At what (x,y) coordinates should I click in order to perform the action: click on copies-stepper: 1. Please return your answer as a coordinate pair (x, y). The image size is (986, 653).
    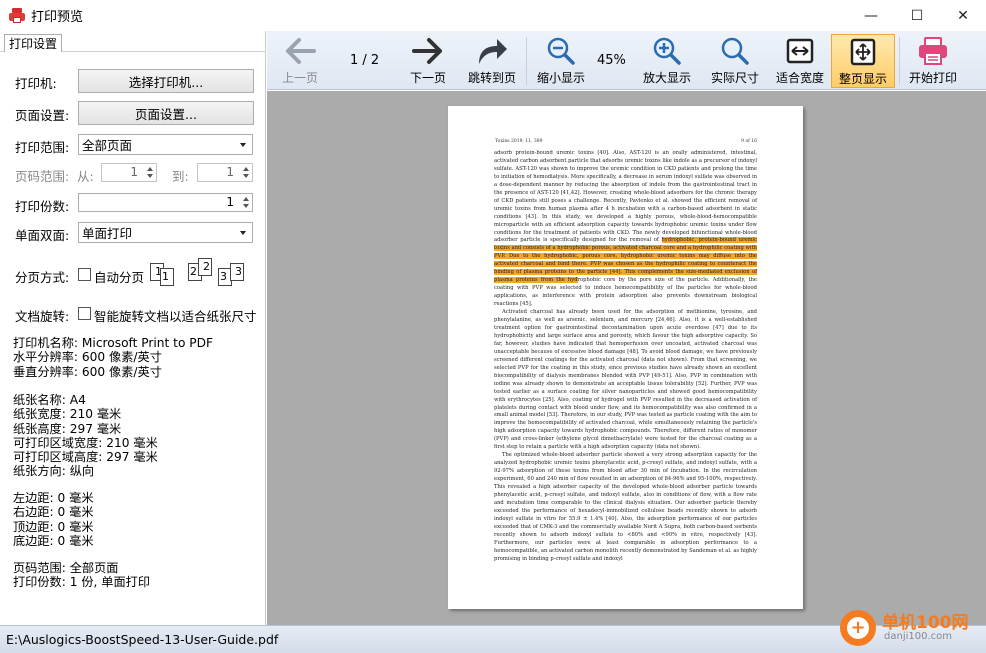
    Looking at the image, I should click on (165, 202).